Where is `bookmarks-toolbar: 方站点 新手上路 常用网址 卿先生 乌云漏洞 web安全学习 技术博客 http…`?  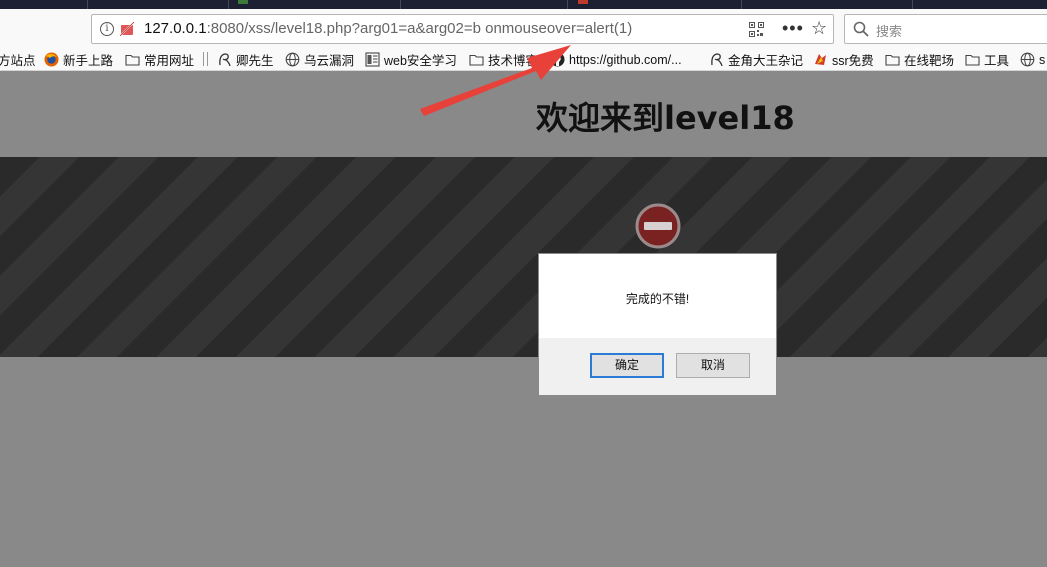 bookmarks-toolbar: 方站点 新手上路 常用网址 卿先生 乌云漏洞 web安全学习 技术博客 http… is located at coordinates (523, 59).